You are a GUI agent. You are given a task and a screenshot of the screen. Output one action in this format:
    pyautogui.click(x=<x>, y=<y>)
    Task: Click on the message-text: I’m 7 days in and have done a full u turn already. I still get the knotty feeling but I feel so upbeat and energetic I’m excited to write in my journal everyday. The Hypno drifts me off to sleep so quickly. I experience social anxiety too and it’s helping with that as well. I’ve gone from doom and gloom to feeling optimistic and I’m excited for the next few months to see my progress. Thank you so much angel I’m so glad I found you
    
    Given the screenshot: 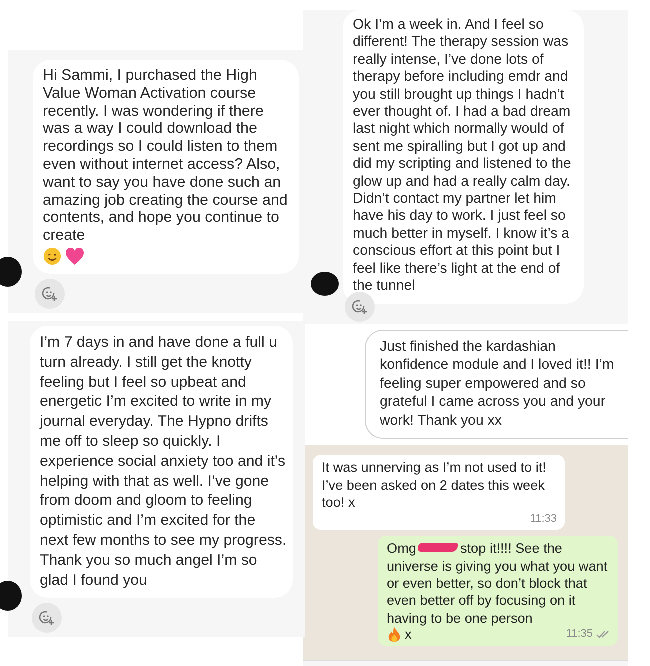 What is the action you would take?
    pyautogui.click(x=163, y=461)
    